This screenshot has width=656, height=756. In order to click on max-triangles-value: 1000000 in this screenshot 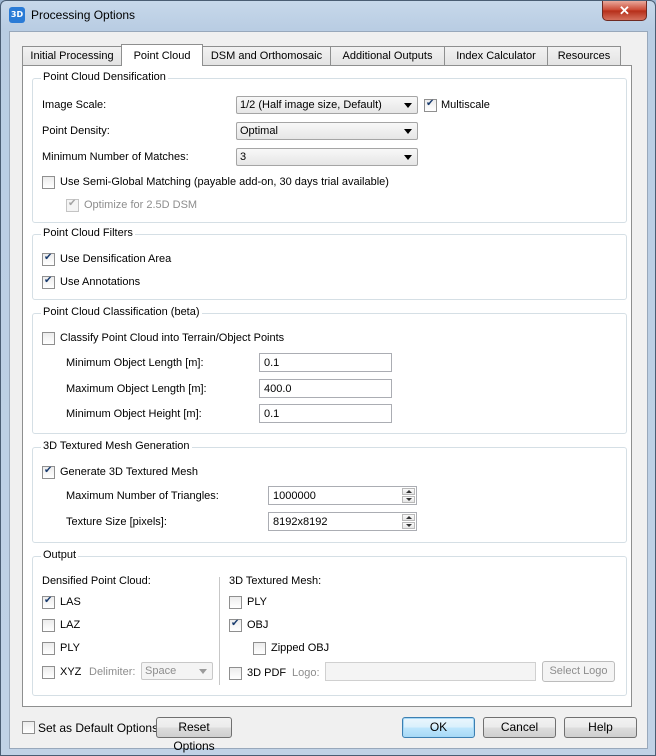, I will do `click(294, 496)`.